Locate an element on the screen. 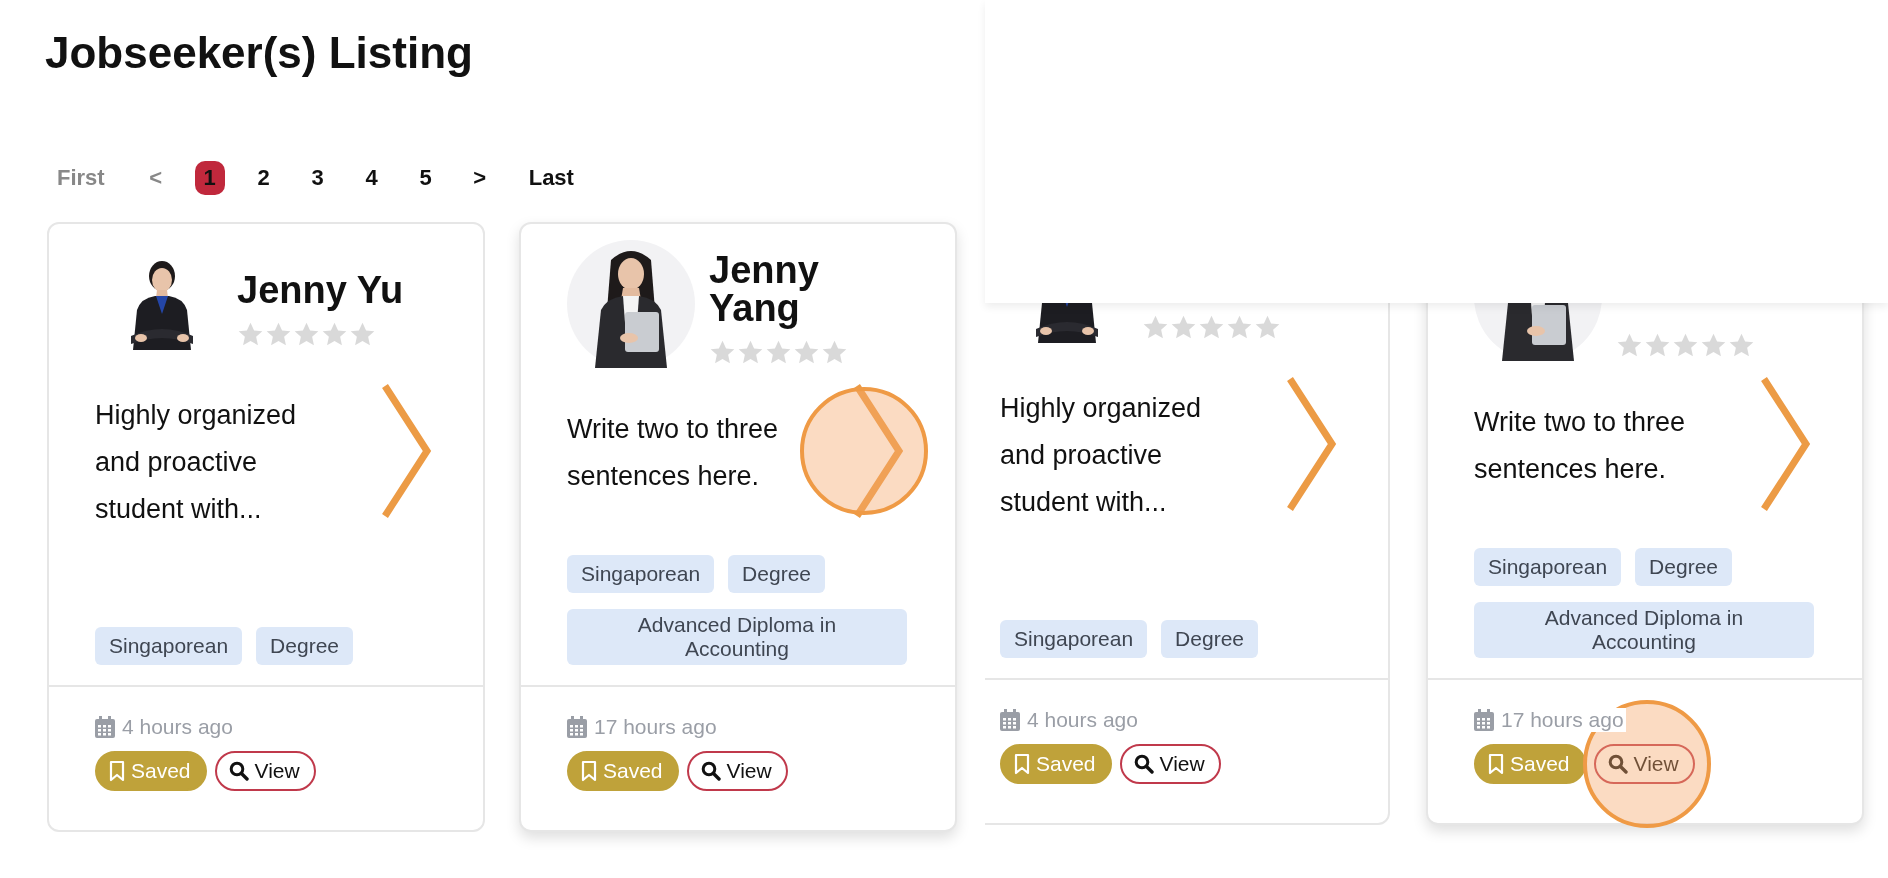  posted-time: 17 hours ago is located at coordinates (1563, 720).